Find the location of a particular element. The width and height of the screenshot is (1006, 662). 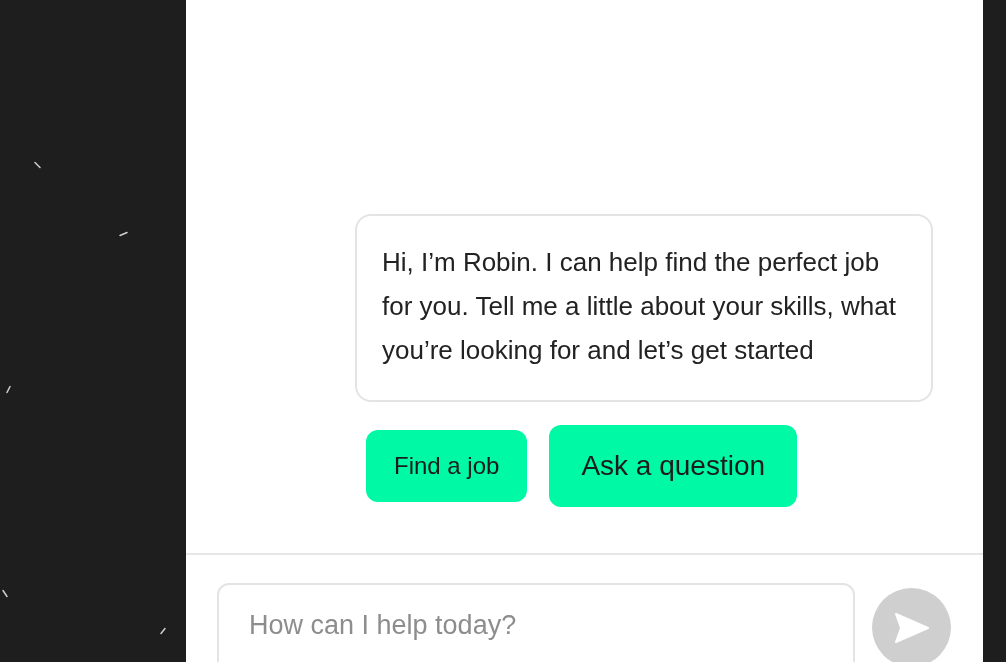

send-icon is located at coordinates (911, 627).